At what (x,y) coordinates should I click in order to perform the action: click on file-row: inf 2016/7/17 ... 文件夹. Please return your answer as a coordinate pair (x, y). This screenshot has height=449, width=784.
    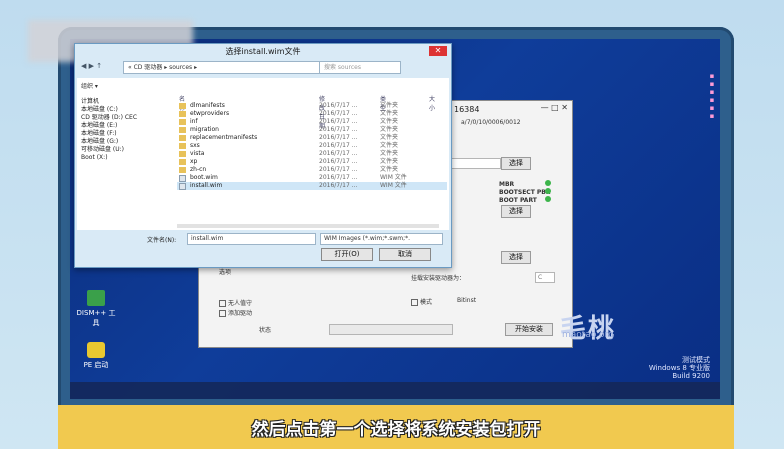
    Looking at the image, I should click on (312, 122).